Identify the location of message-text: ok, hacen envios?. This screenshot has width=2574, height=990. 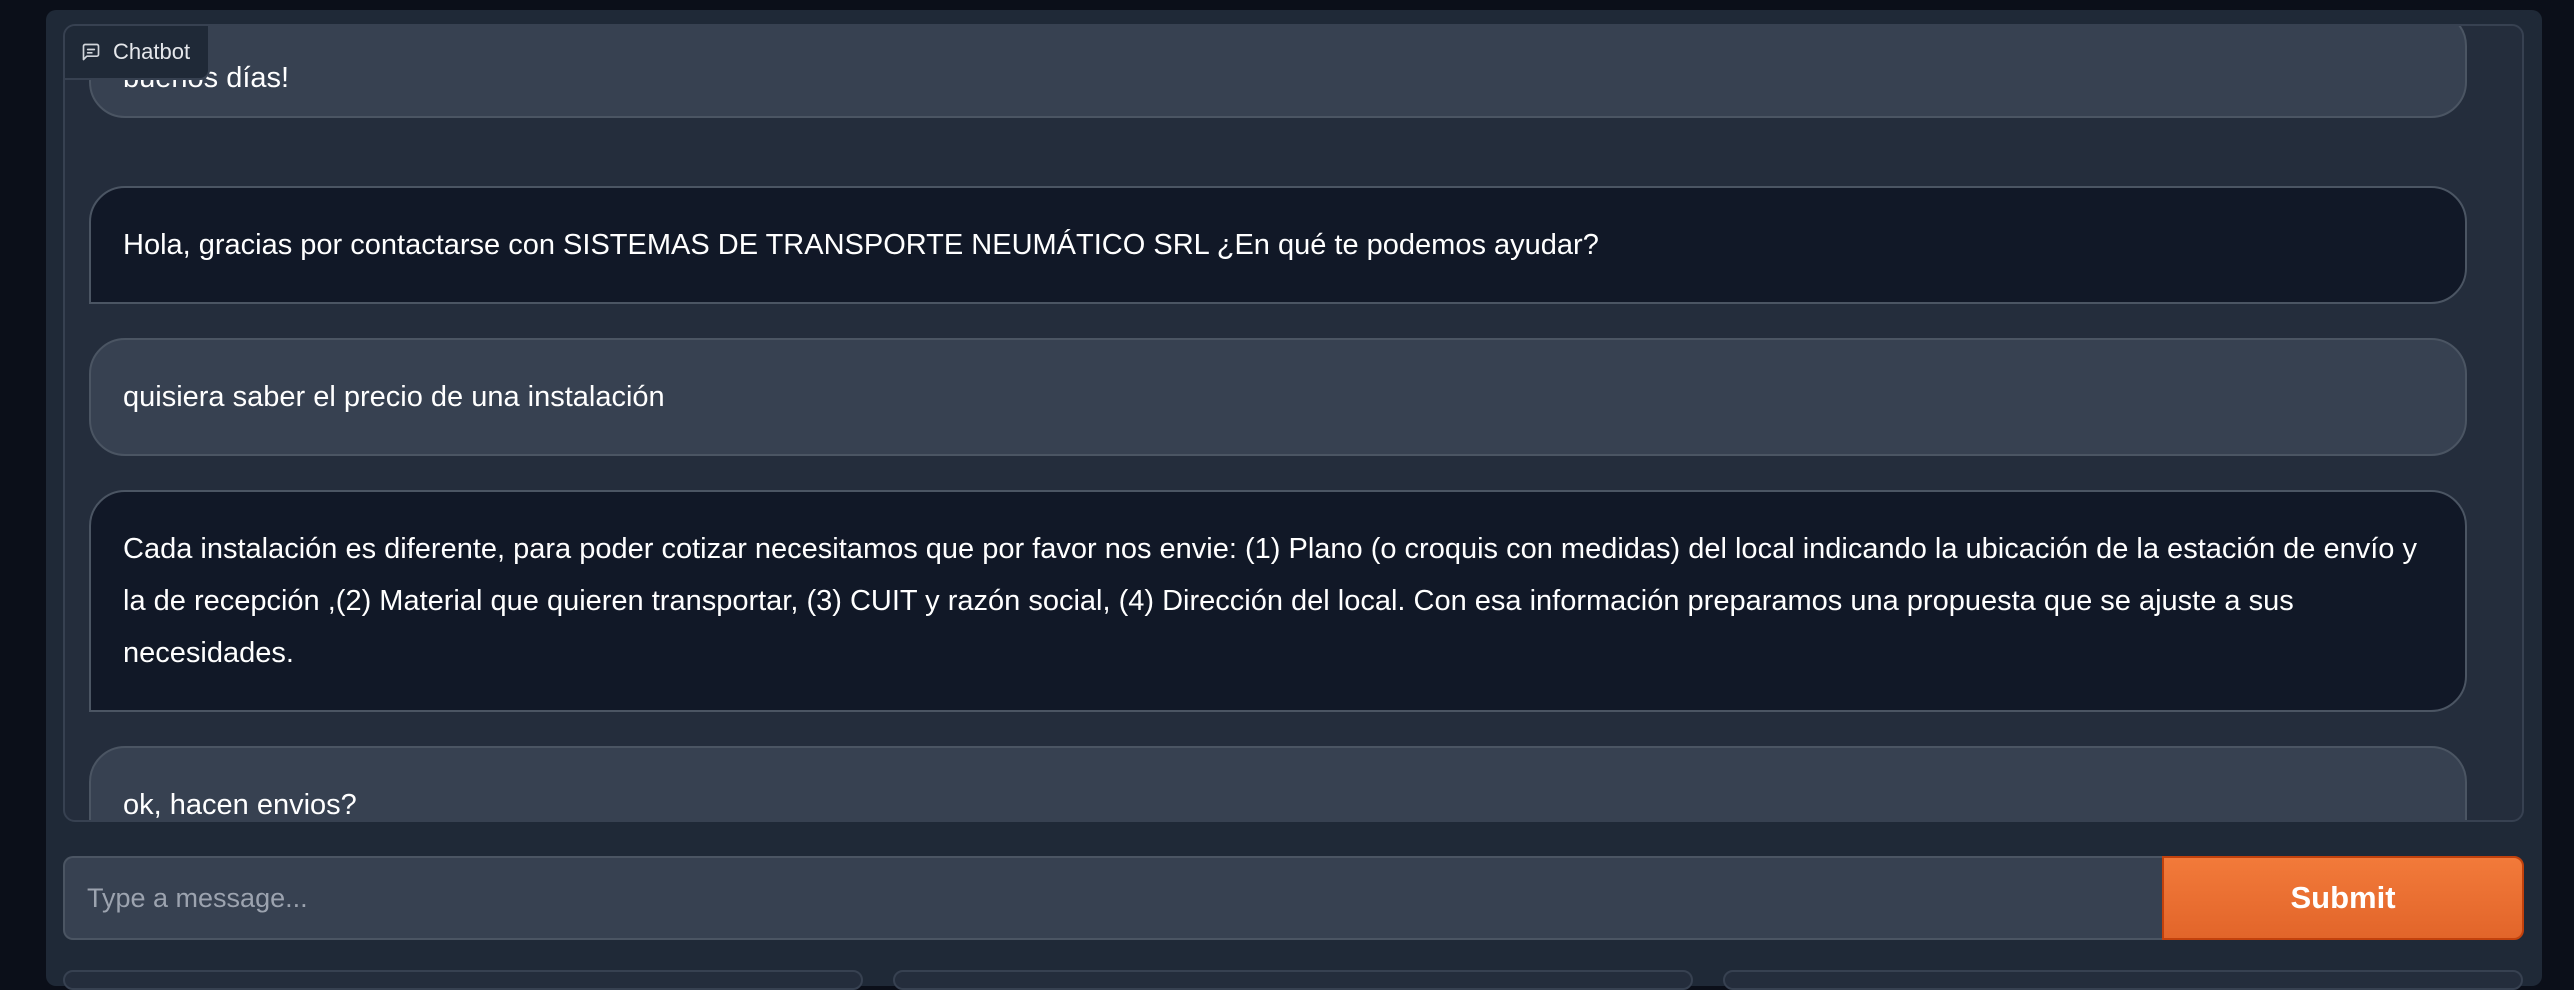
(240, 805).